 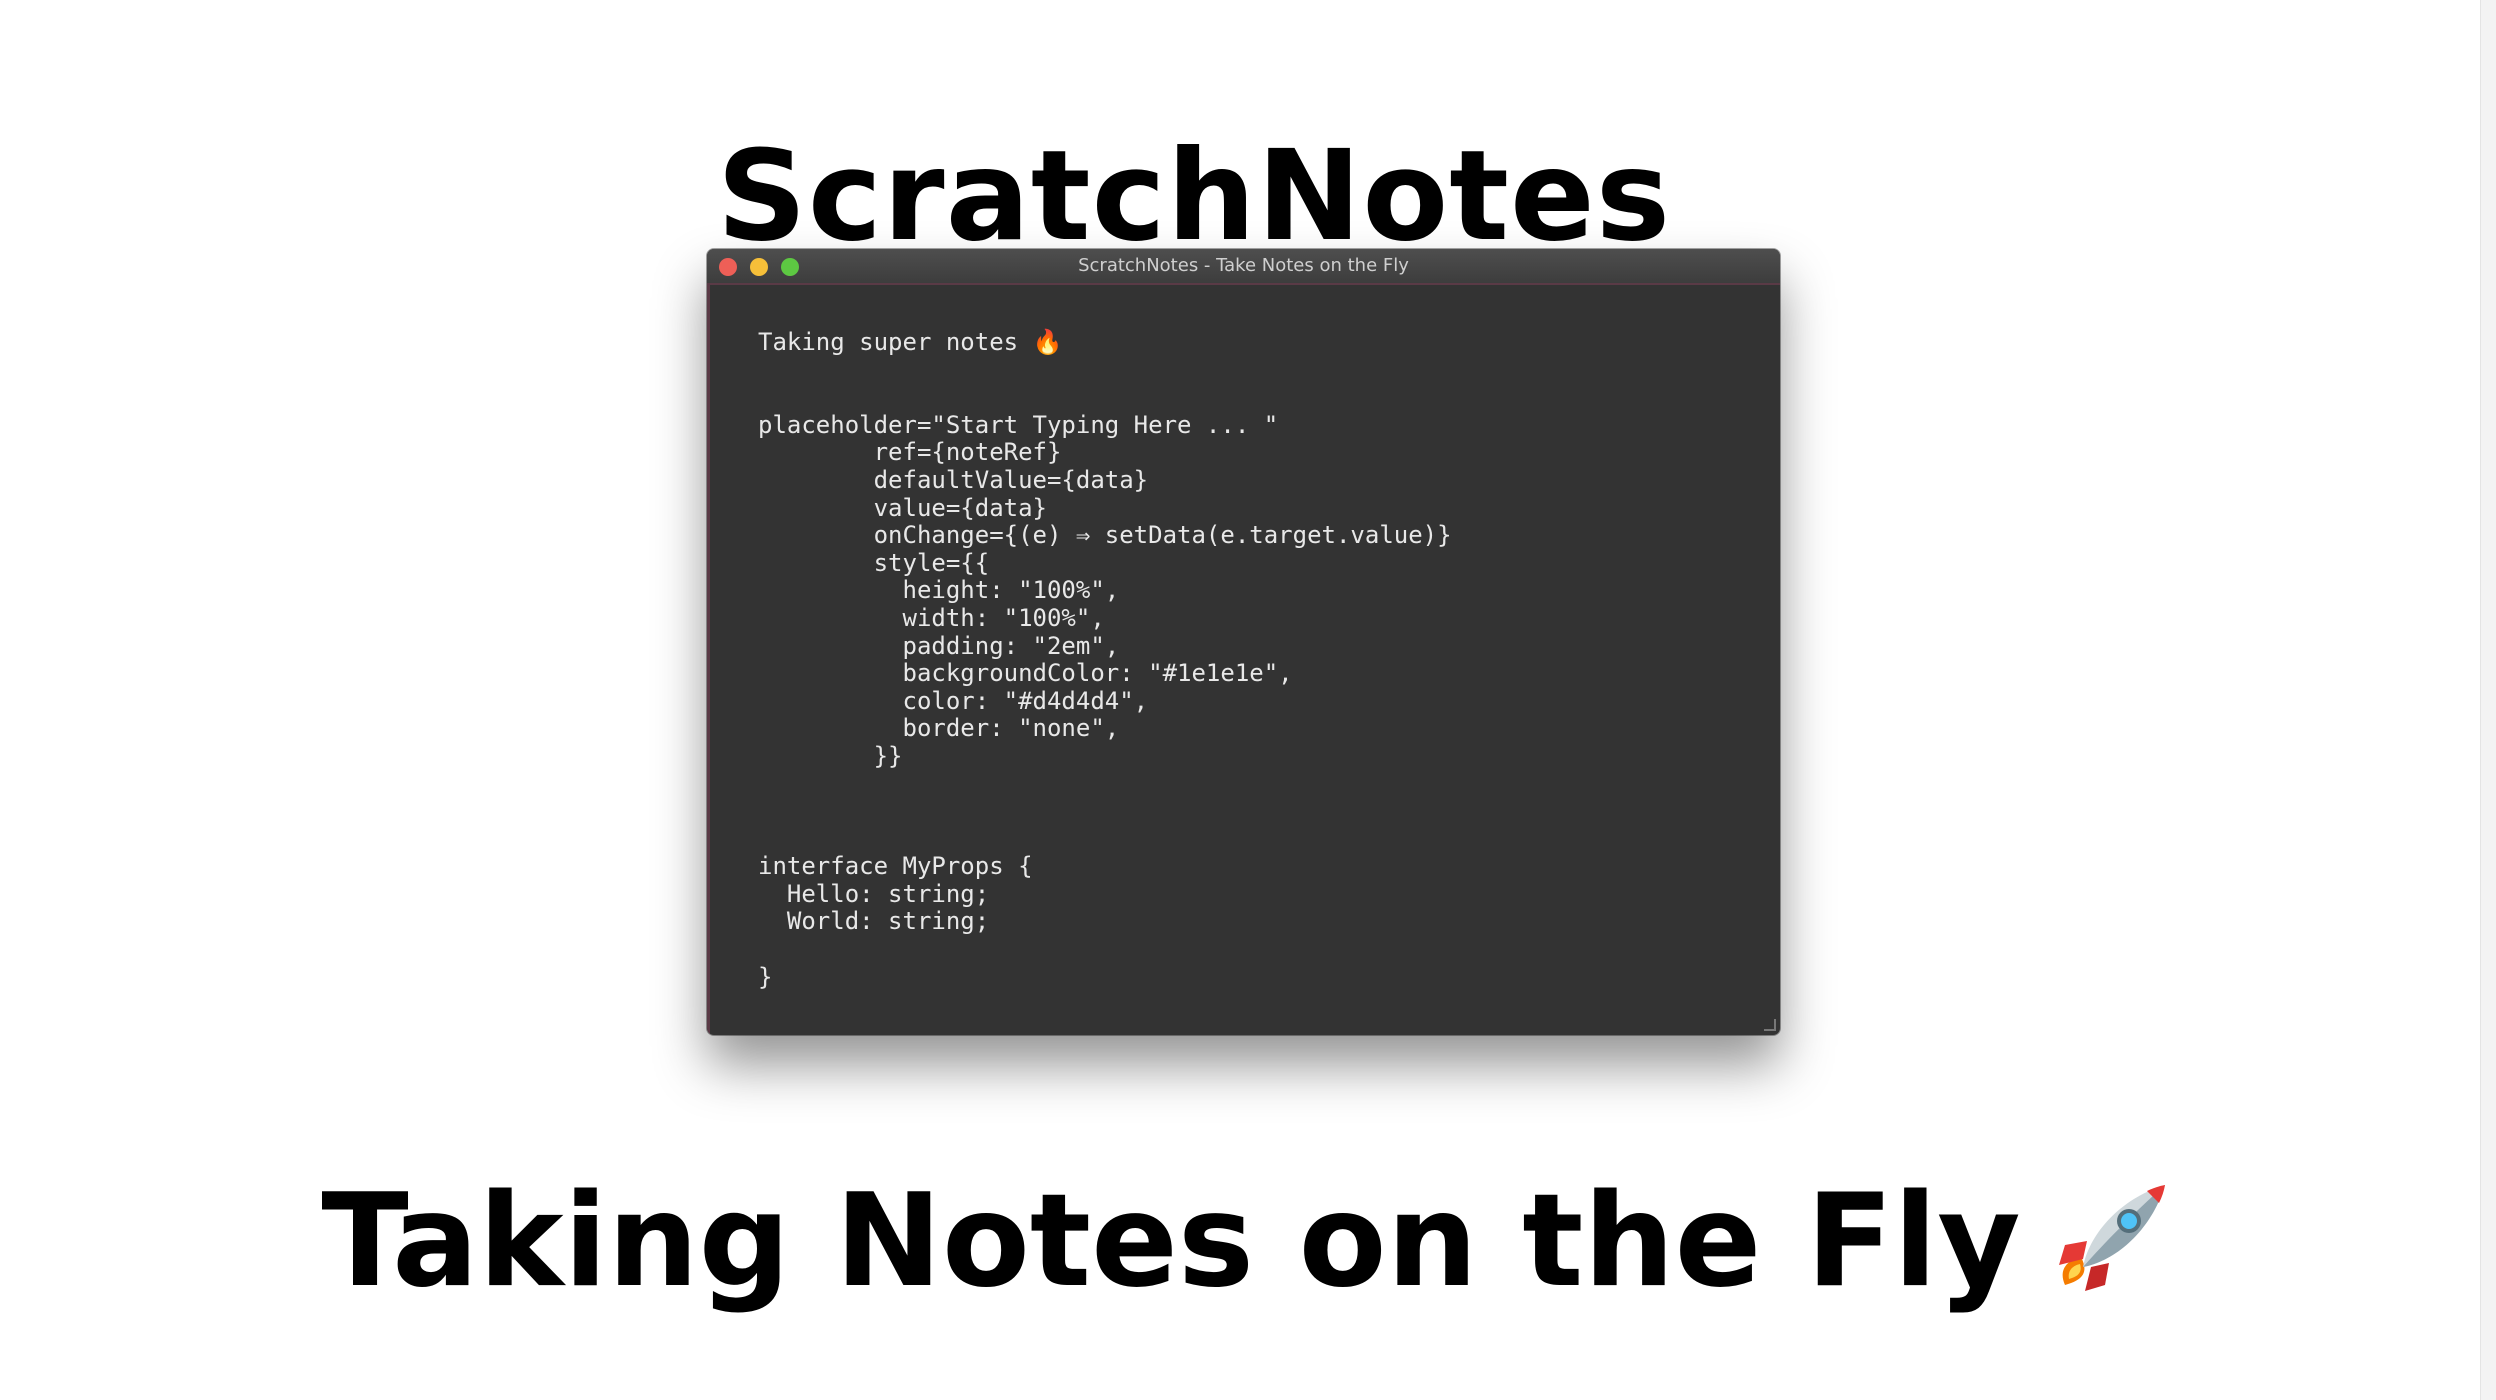 I want to click on scrollbar-edge, so click(x=2488, y=700).